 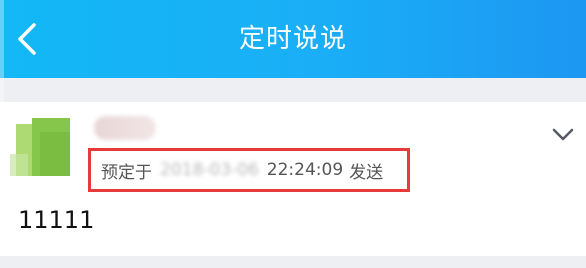 I want to click on schedule-info-highlight: 预定于 2018-03-06 22:24:09 发送, so click(x=249, y=170).